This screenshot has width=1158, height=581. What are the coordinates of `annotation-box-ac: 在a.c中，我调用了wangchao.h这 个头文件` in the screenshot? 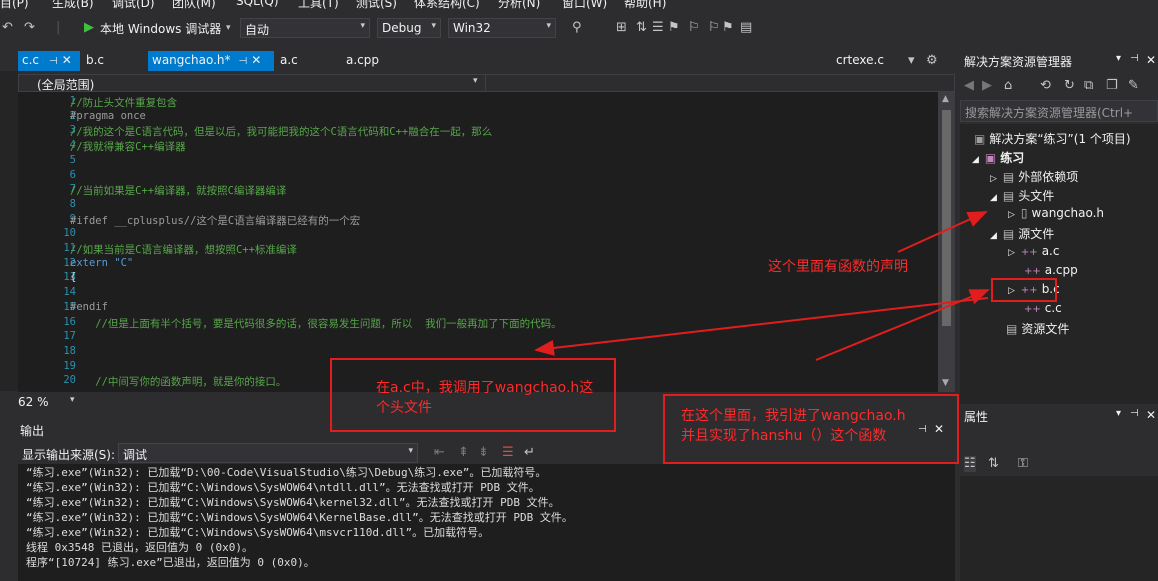 It's located at (473, 395).